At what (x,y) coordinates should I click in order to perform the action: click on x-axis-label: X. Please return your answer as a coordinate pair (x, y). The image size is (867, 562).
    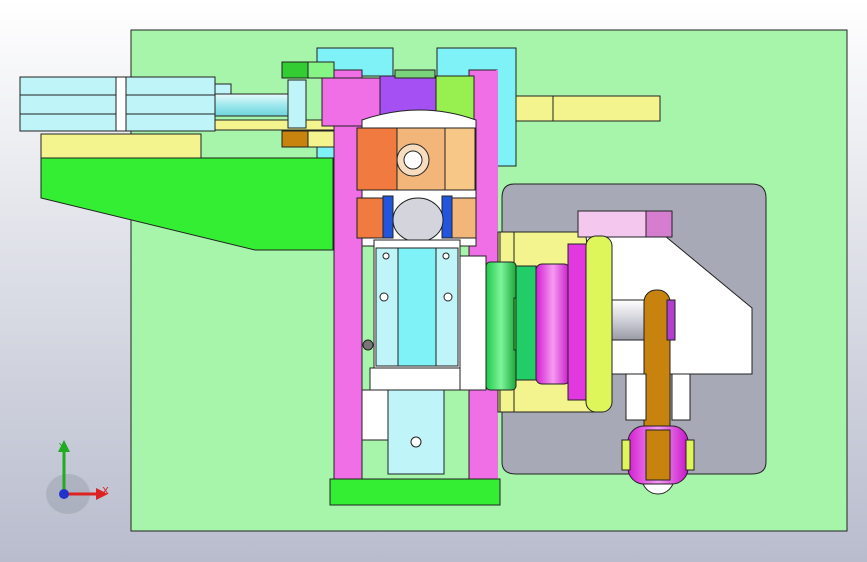
    Looking at the image, I should click on (105, 491).